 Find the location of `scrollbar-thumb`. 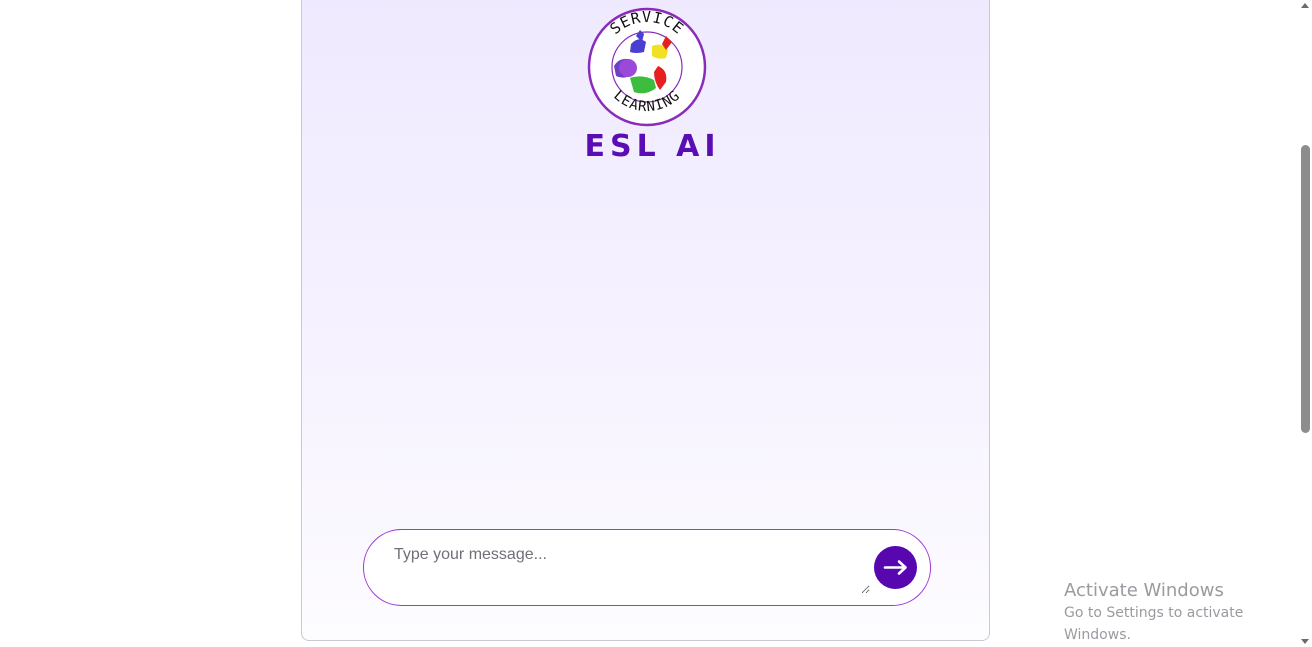

scrollbar-thumb is located at coordinates (1305, 289).